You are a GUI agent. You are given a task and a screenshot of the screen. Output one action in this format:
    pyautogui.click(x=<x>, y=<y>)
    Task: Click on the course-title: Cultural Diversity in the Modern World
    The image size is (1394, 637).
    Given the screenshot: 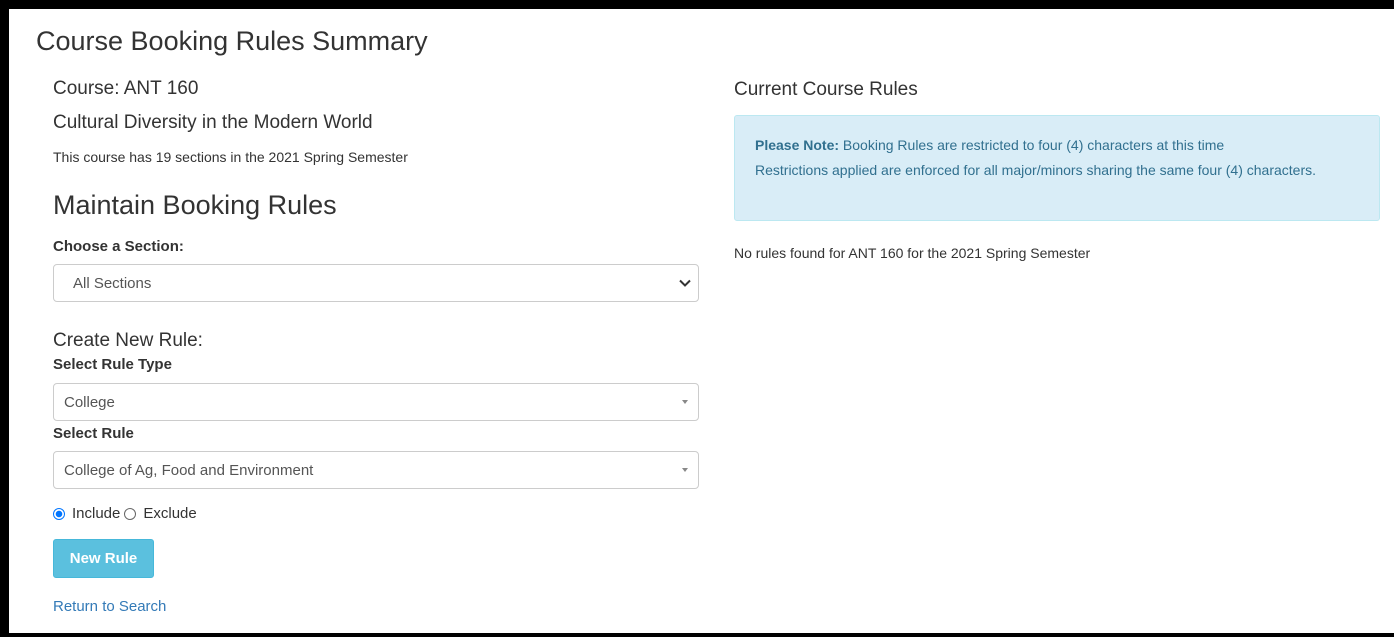 What is the action you would take?
    pyautogui.click(x=213, y=122)
    